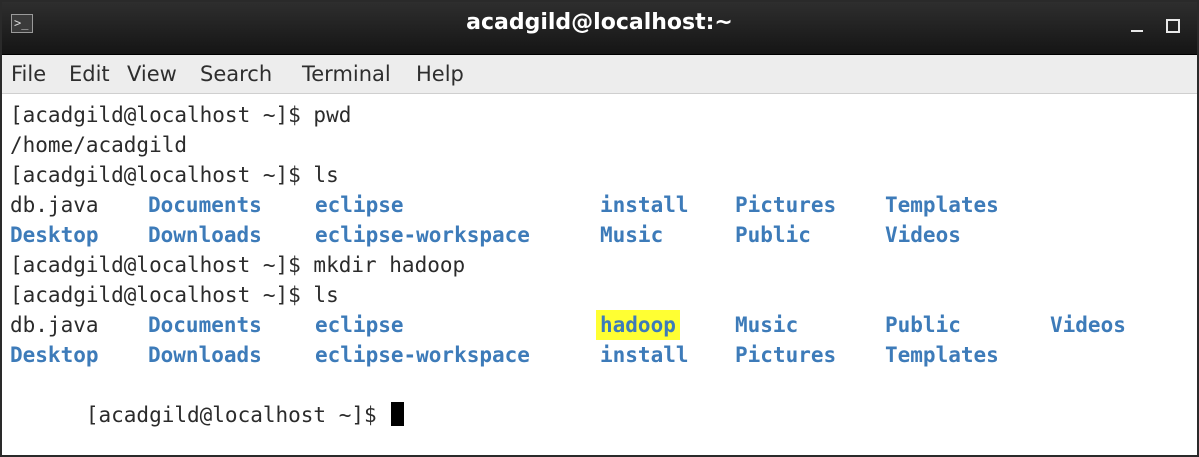 The height and width of the screenshot is (457, 1199). What do you see at coordinates (207, 398) in the screenshot?
I see `prompt-line: [acadgild@localhost ~]$` at bounding box center [207, 398].